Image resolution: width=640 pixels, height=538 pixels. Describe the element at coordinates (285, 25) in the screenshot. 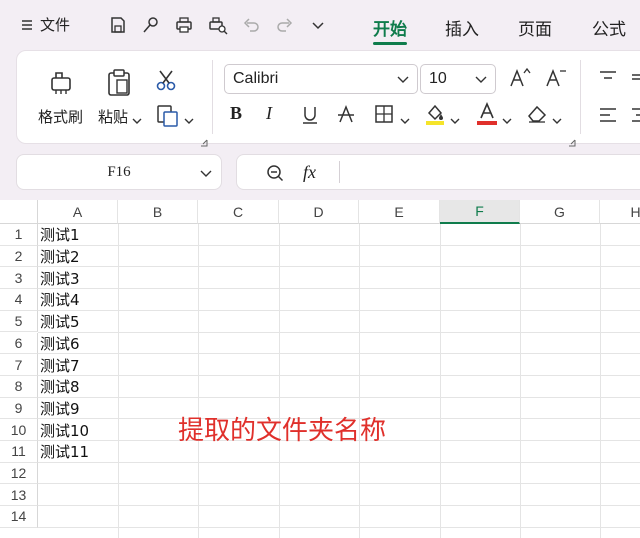

I see `redo-icon` at that location.